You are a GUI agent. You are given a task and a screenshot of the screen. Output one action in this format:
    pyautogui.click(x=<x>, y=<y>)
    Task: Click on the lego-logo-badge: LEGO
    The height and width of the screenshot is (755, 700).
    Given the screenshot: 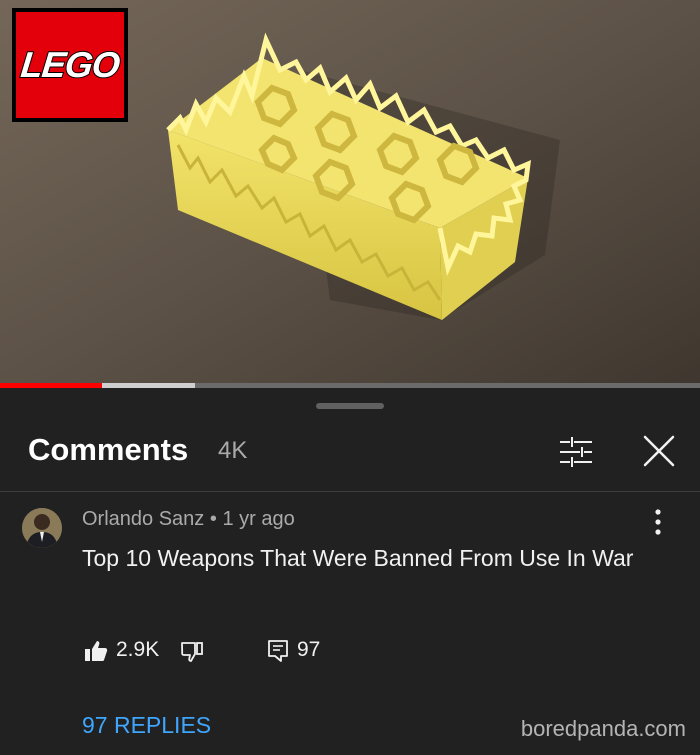 What is the action you would take?
    pyautogui.click(x=70, y=65)
    